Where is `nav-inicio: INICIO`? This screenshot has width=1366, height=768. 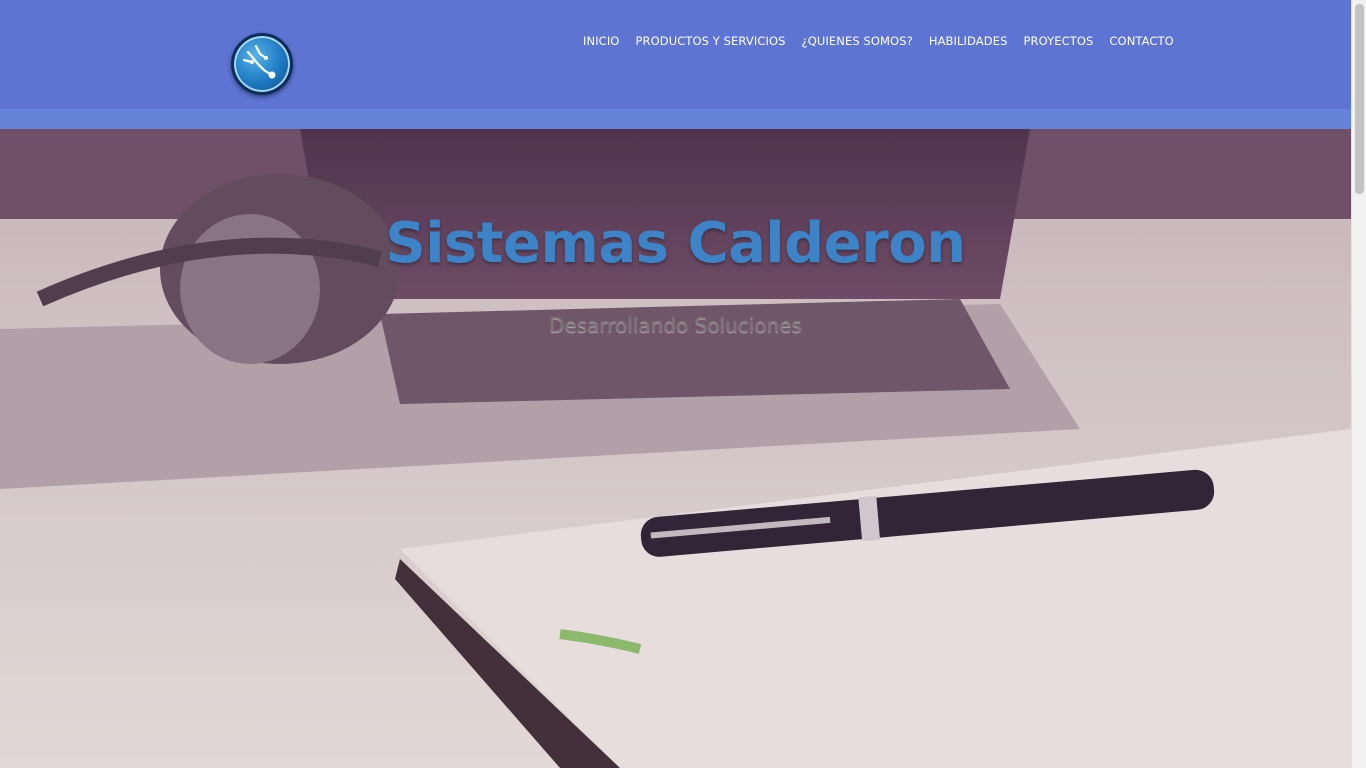
nav-inicio: INICIO is located at coordinates (601, 41).